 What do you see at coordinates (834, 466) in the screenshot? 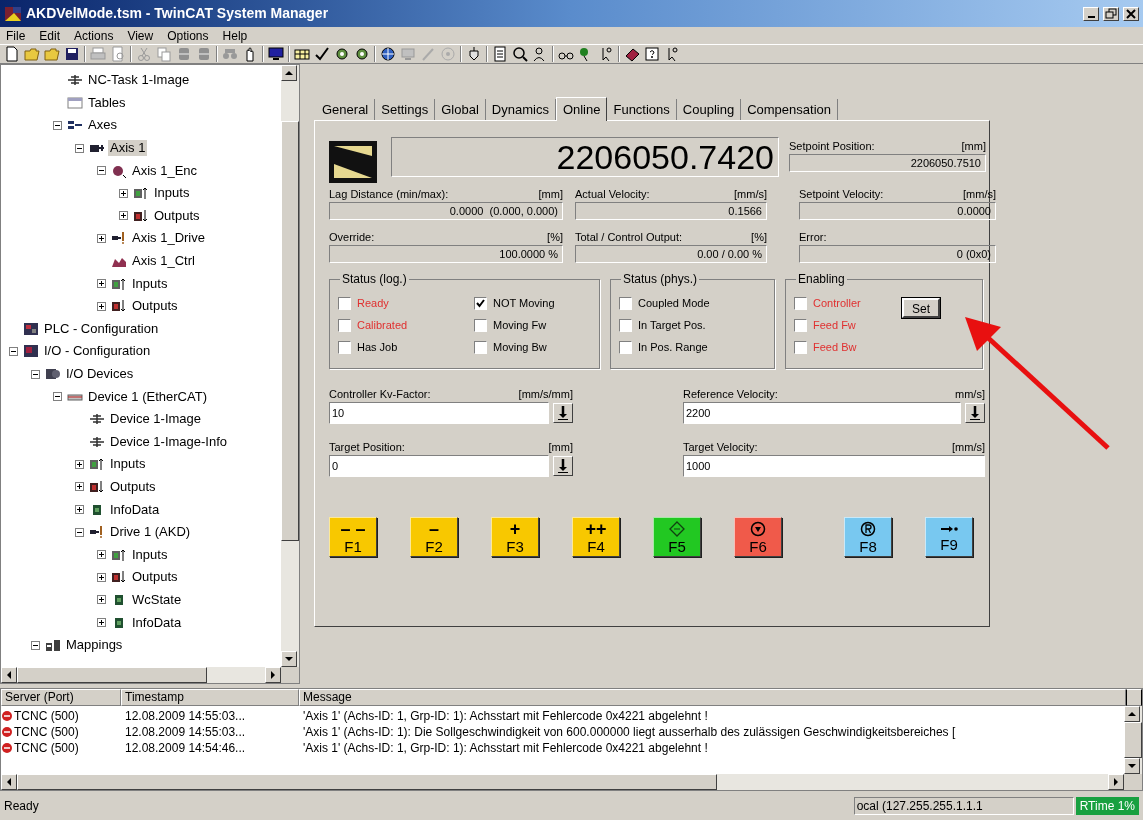
I see `input-field: 1000` at bounding box center [834, 466].